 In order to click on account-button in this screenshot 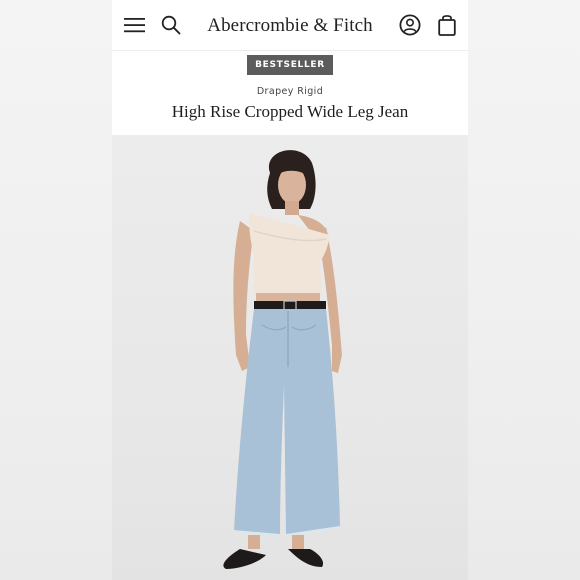, I will do `click(410, 25)`.